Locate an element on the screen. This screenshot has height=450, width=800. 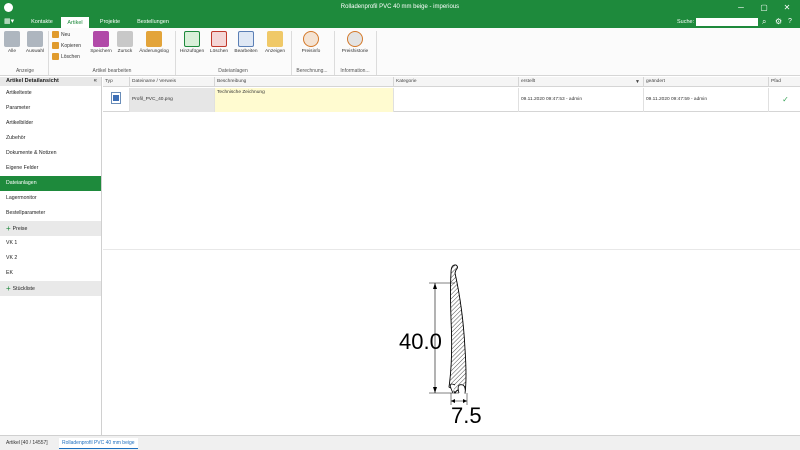
price-history-label: Preishistorie is located at coordinates (355, 51).